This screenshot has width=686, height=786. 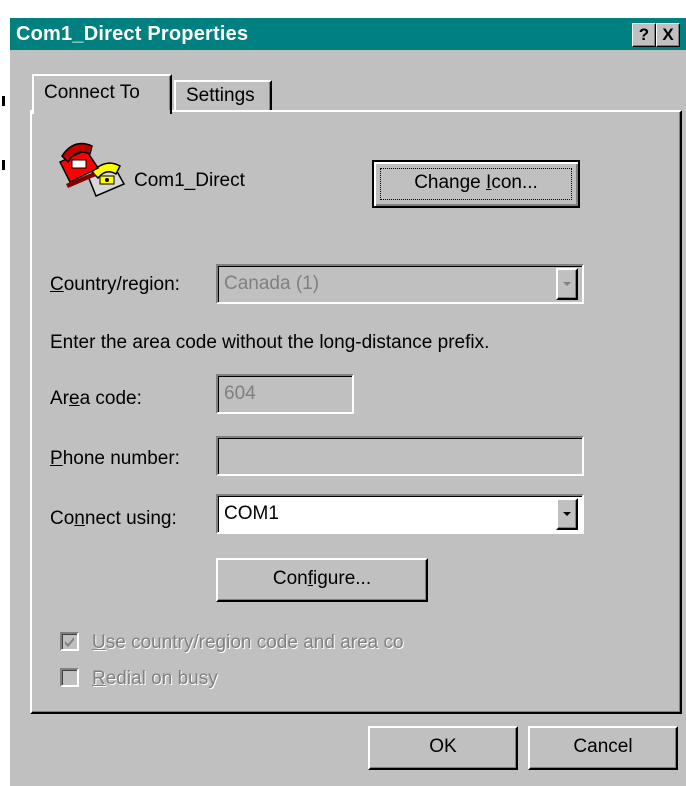 I want to click on area-code-label: Area code:, so click(x=96, y=398).